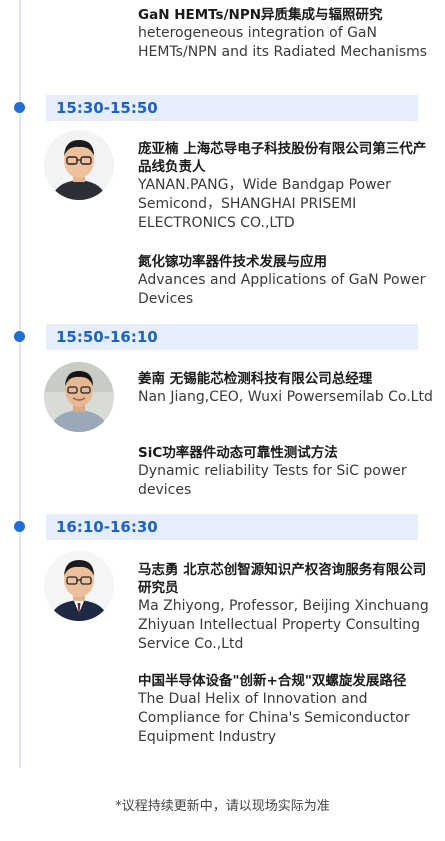 This screenshot has height=841, width=445. Describe the element at coordinates (232, 262) in the screenshot. I see `topic-cn: 氮化镓功率器件技术发展与应用` at that location.